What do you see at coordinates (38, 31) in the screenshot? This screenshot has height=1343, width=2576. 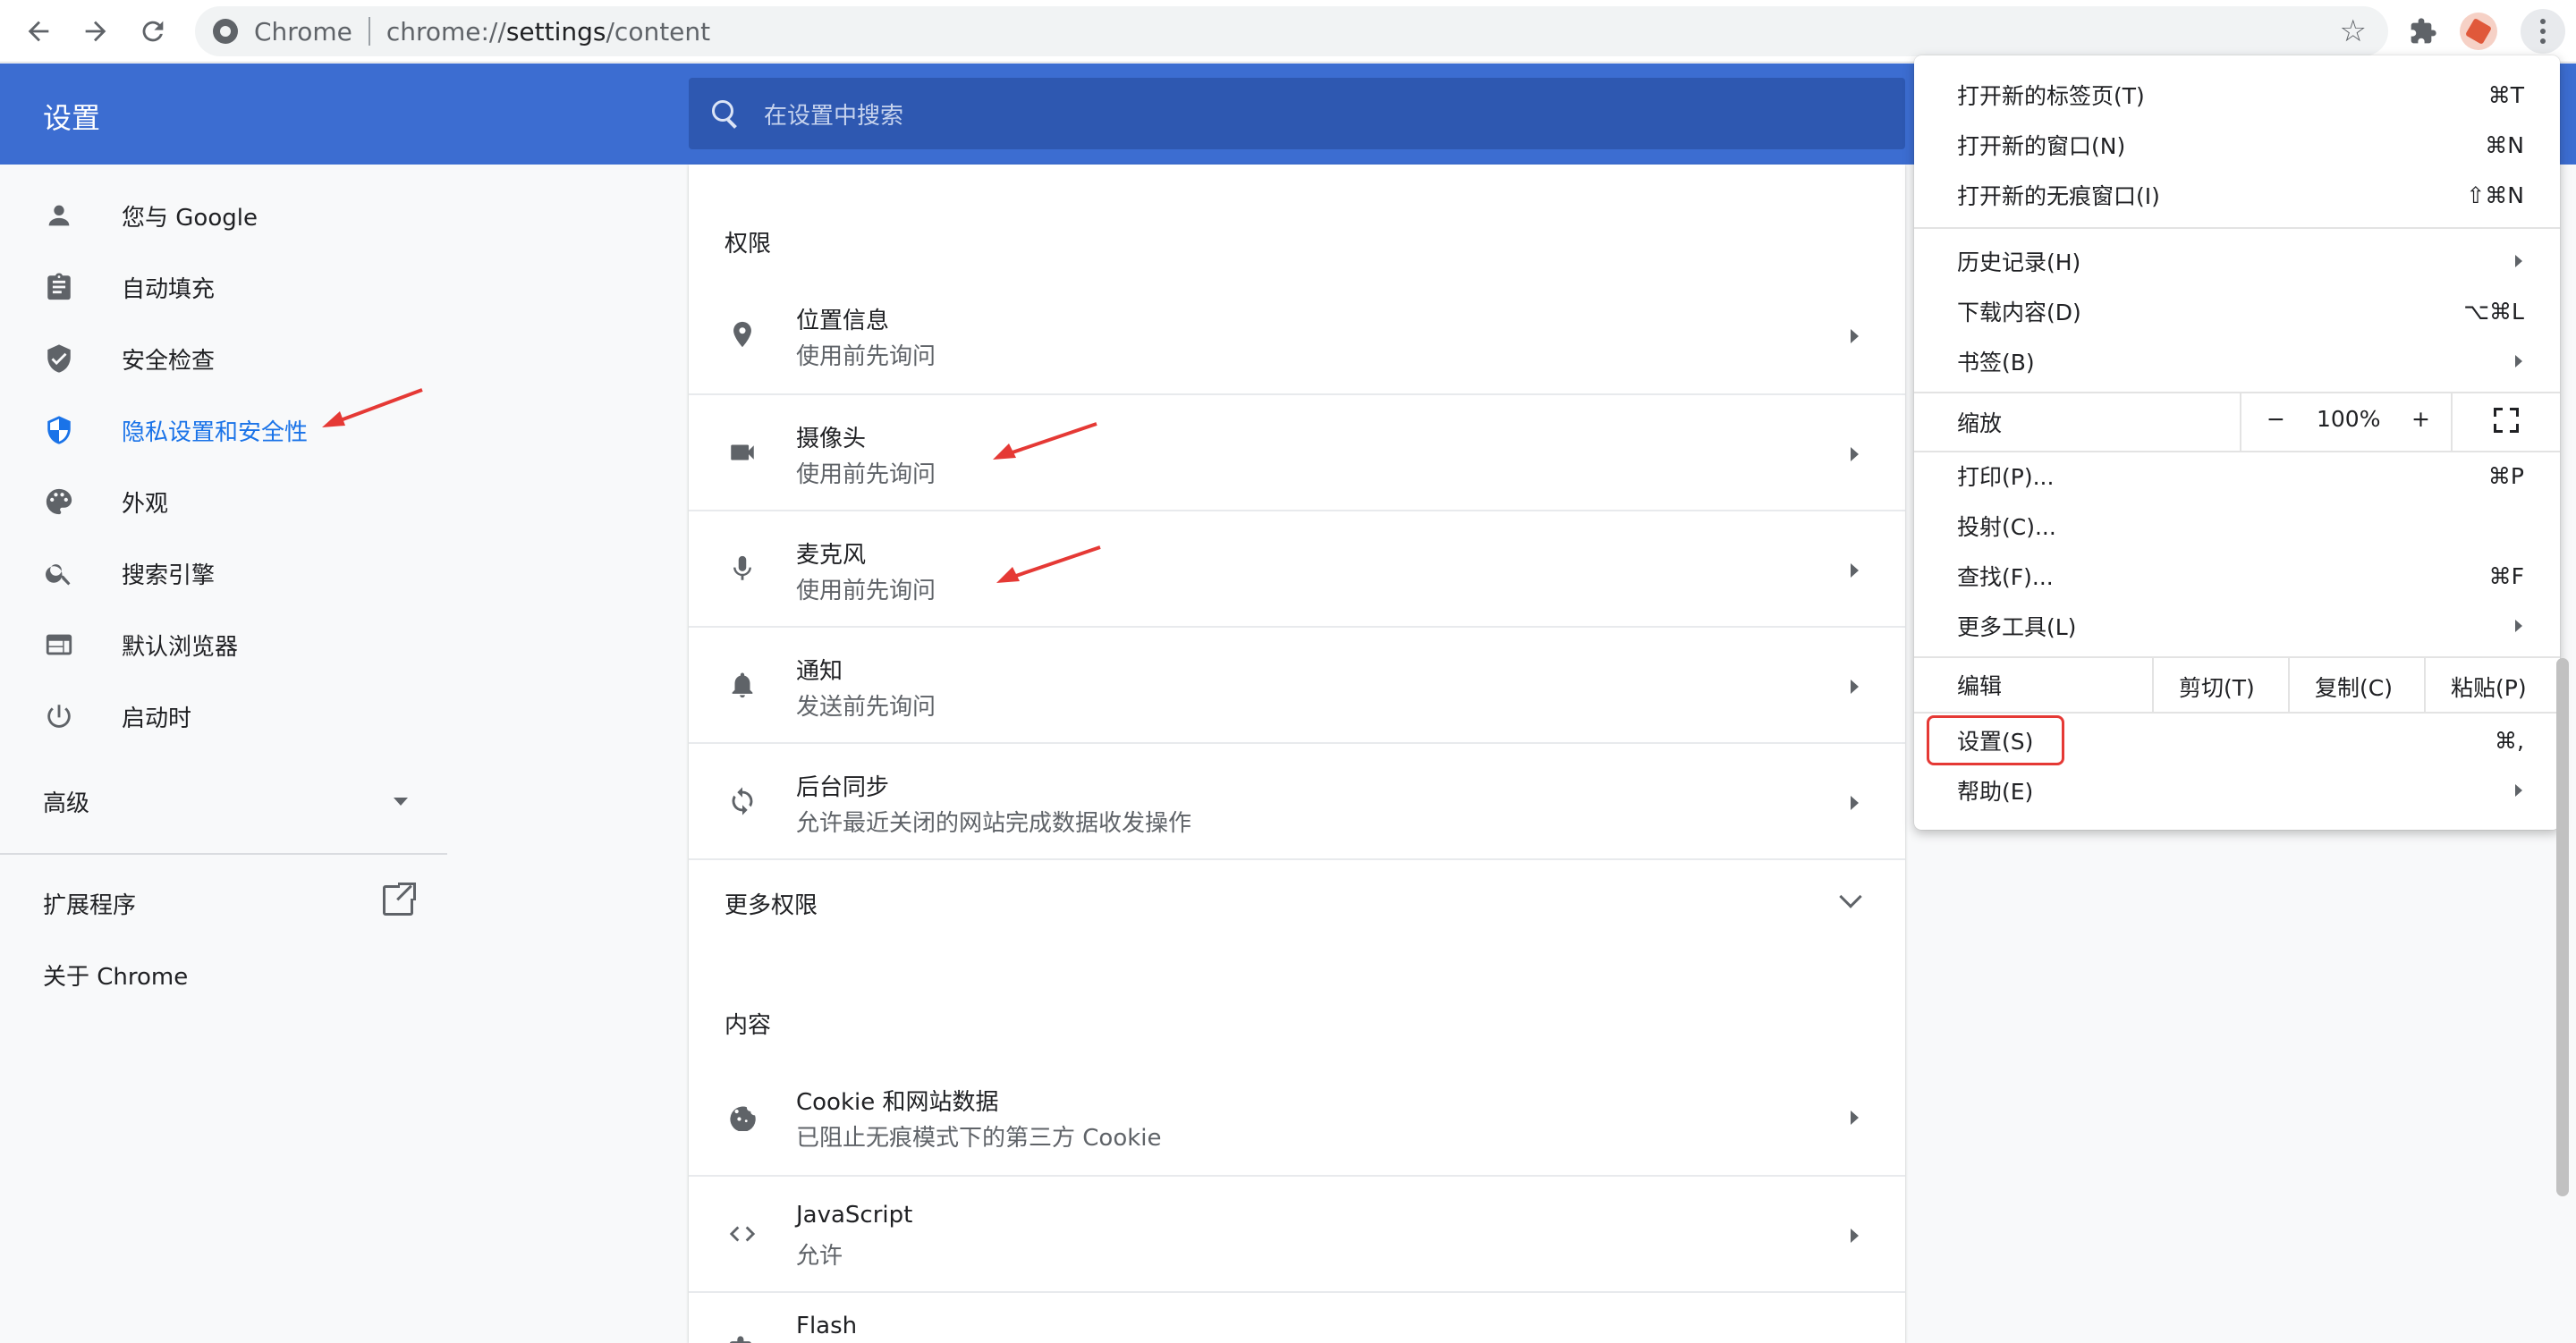 I see `back-arrow-icon` at bounding box center [38, 31].